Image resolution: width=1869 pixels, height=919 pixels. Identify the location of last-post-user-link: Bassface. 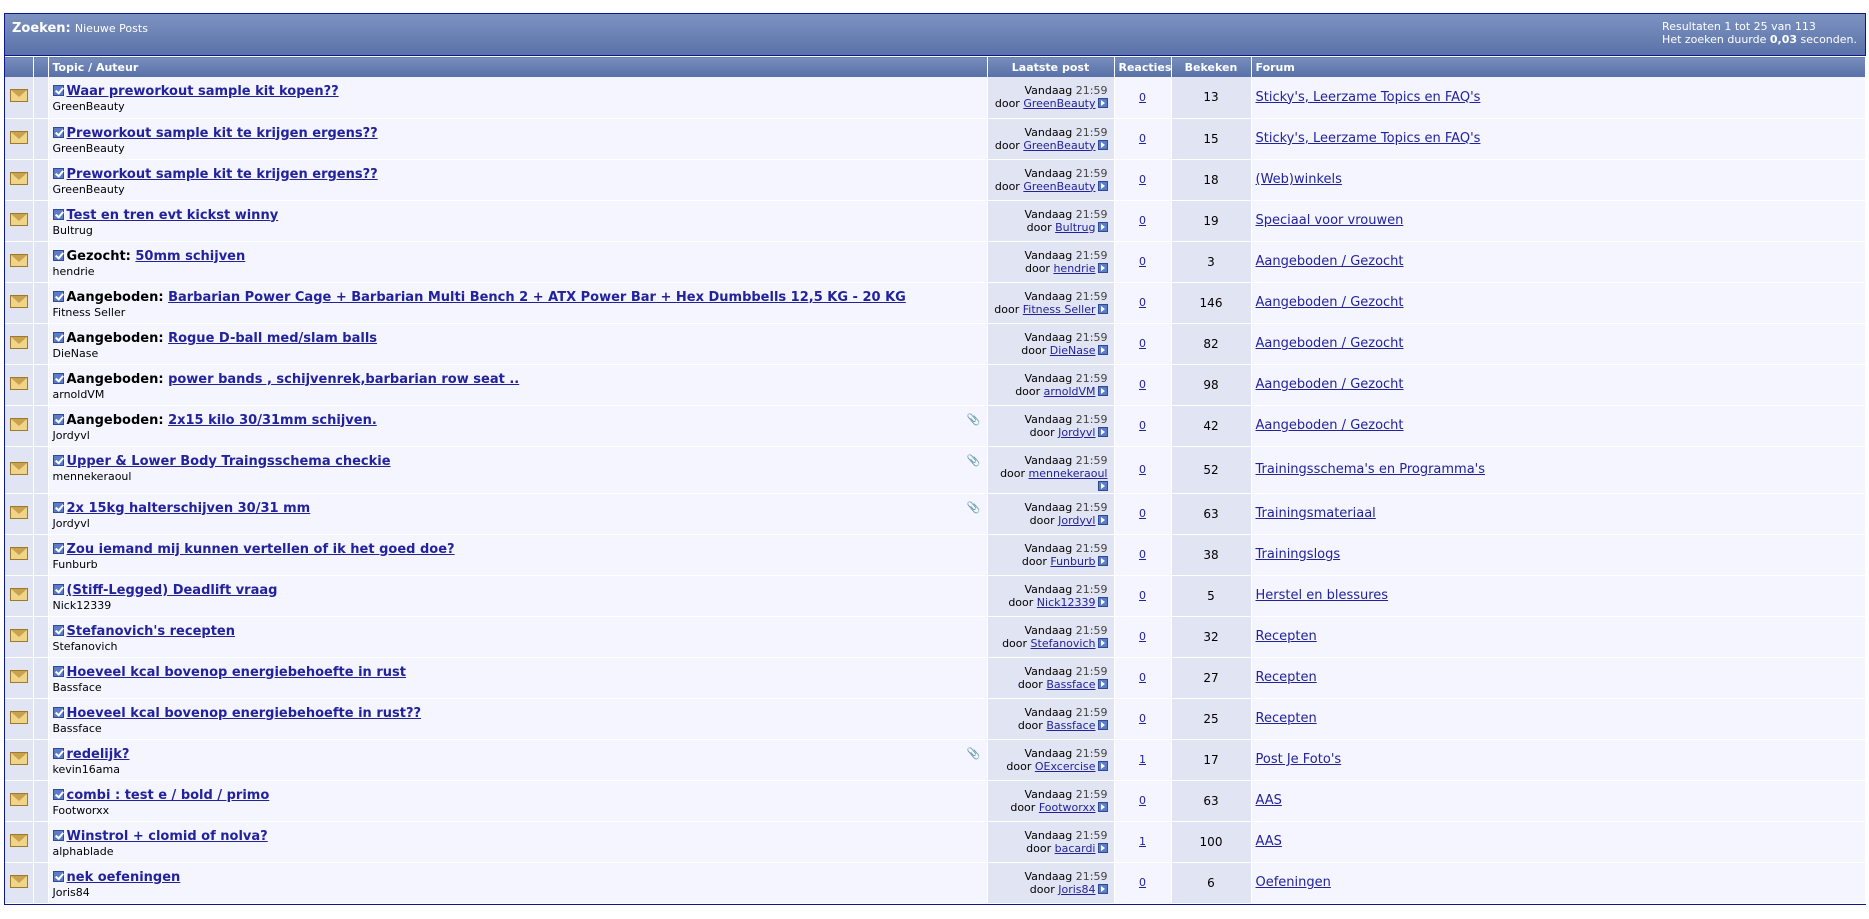
(1070, 725).